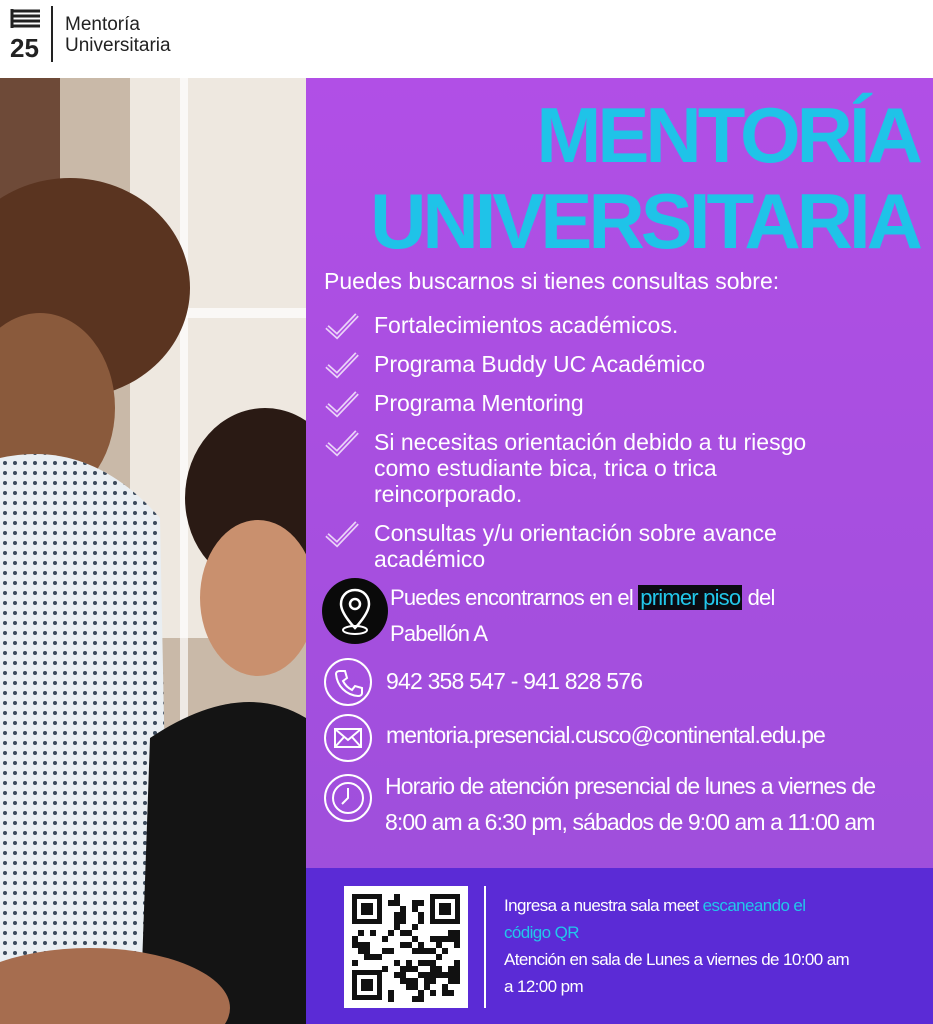 The image size is (933, 1024). I want to click on location-highlight: primer piso, so click(690, 597).